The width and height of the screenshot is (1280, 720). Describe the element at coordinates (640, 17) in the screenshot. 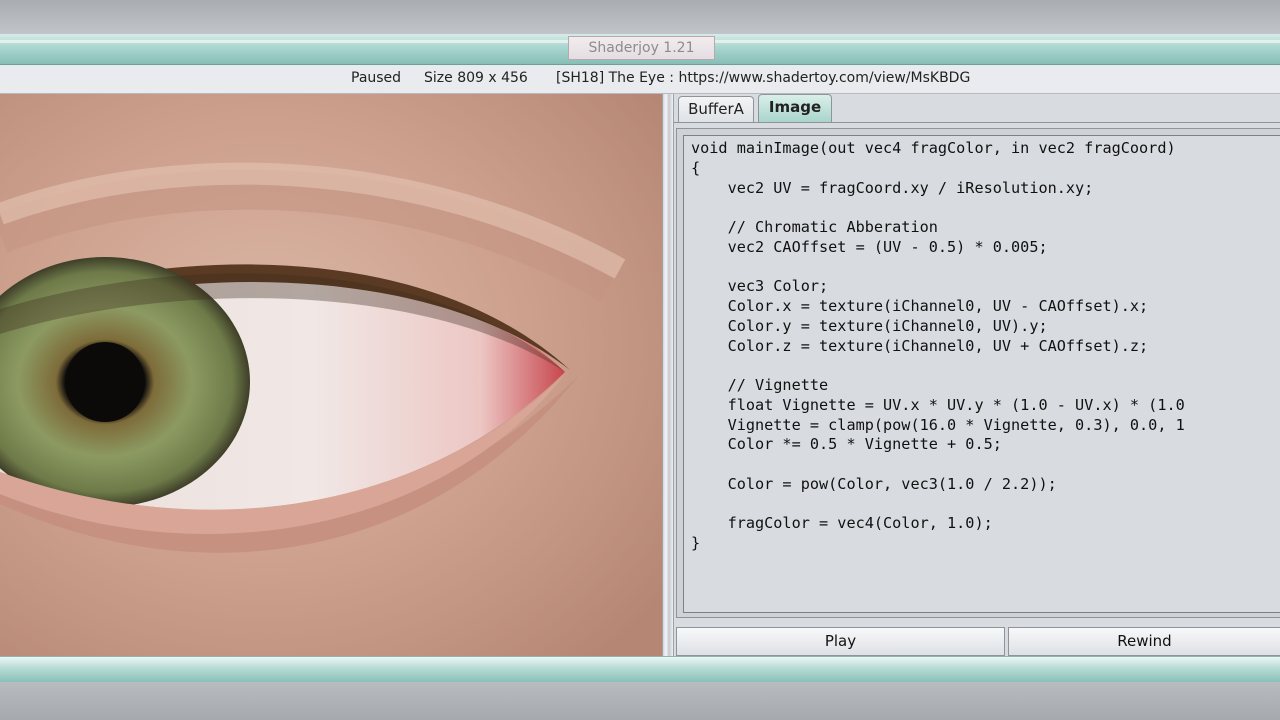

I see `desktop-background-top` at that location.